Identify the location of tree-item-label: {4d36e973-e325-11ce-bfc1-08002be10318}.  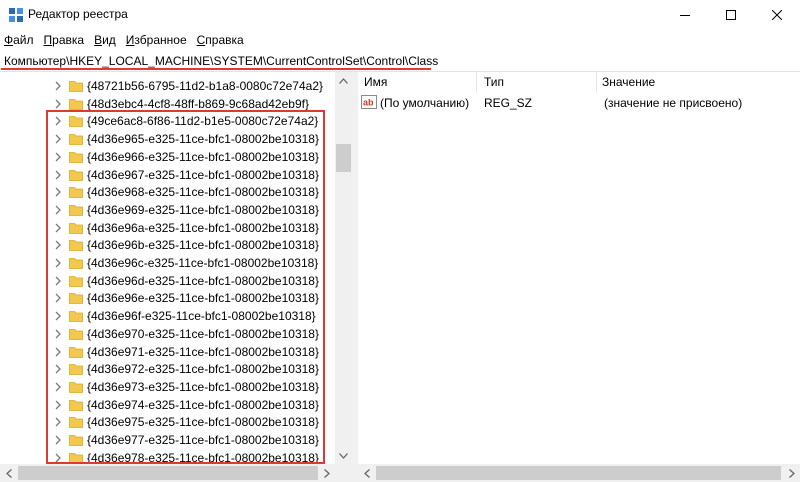
(203, 386).